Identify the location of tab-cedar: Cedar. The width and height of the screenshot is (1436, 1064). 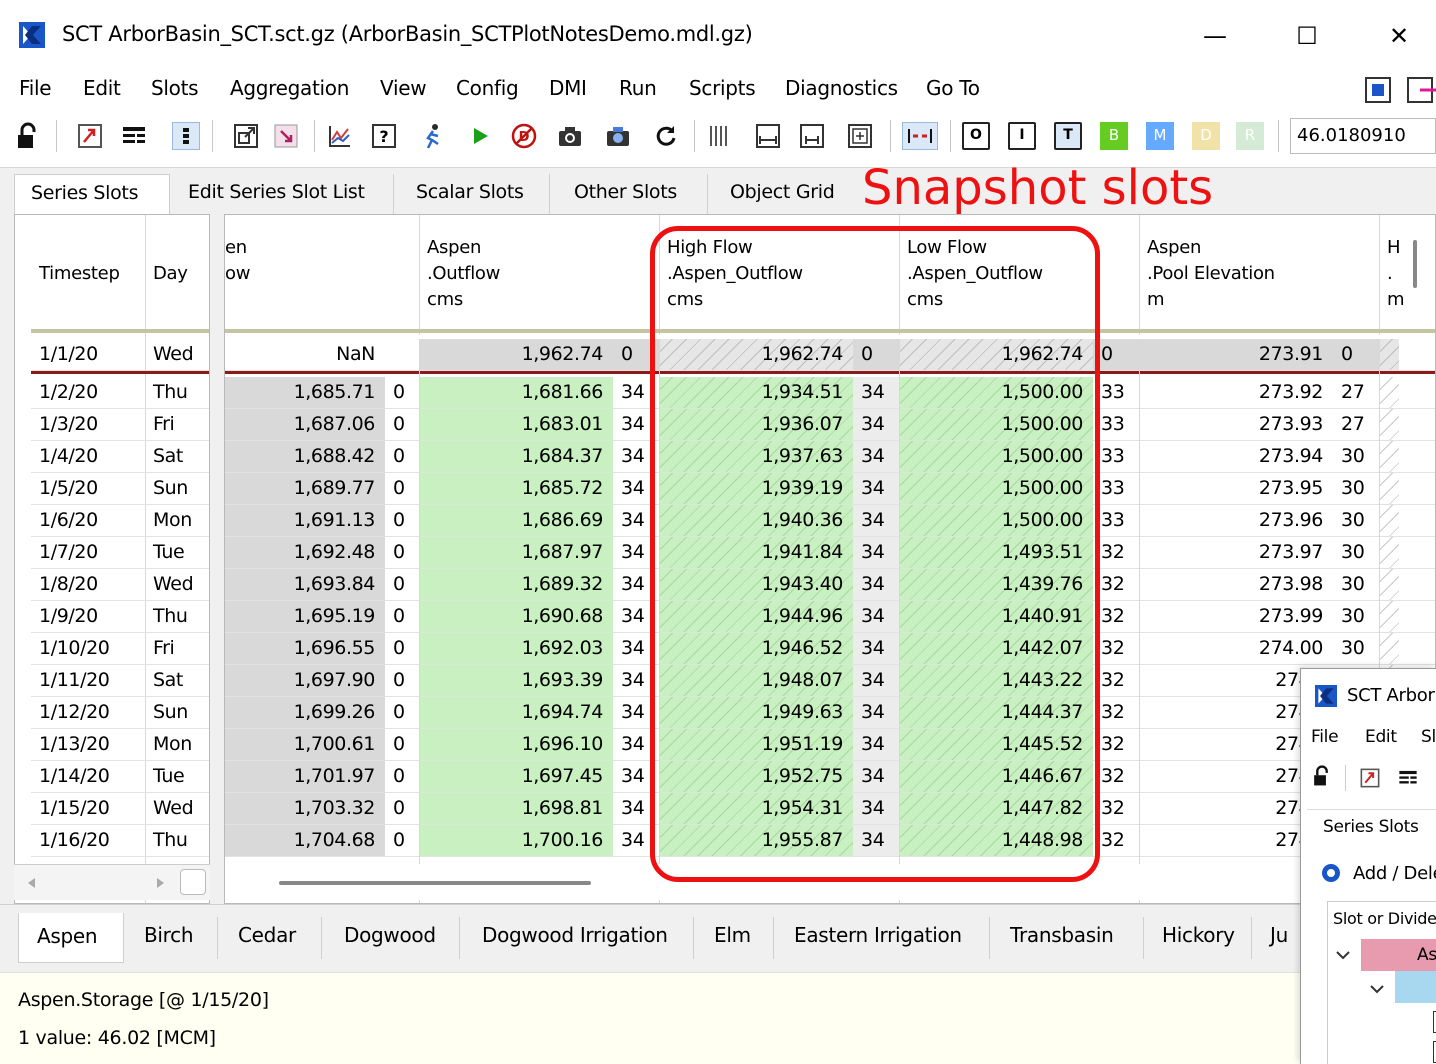
(271, 938).